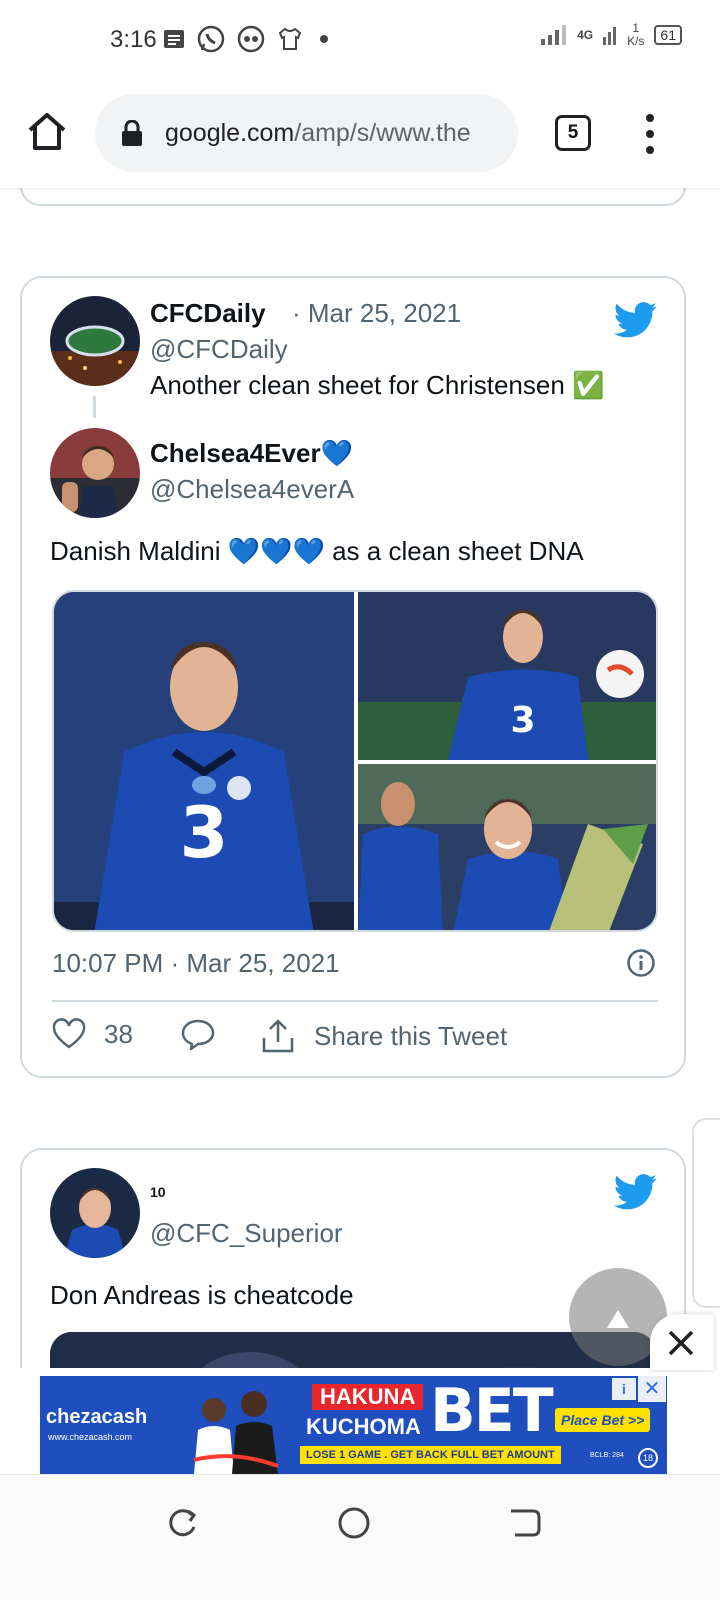 This screenshot has height=1600, width=720. I want to click on status-right: 4G 1 K/s 61, so click(611, 35).